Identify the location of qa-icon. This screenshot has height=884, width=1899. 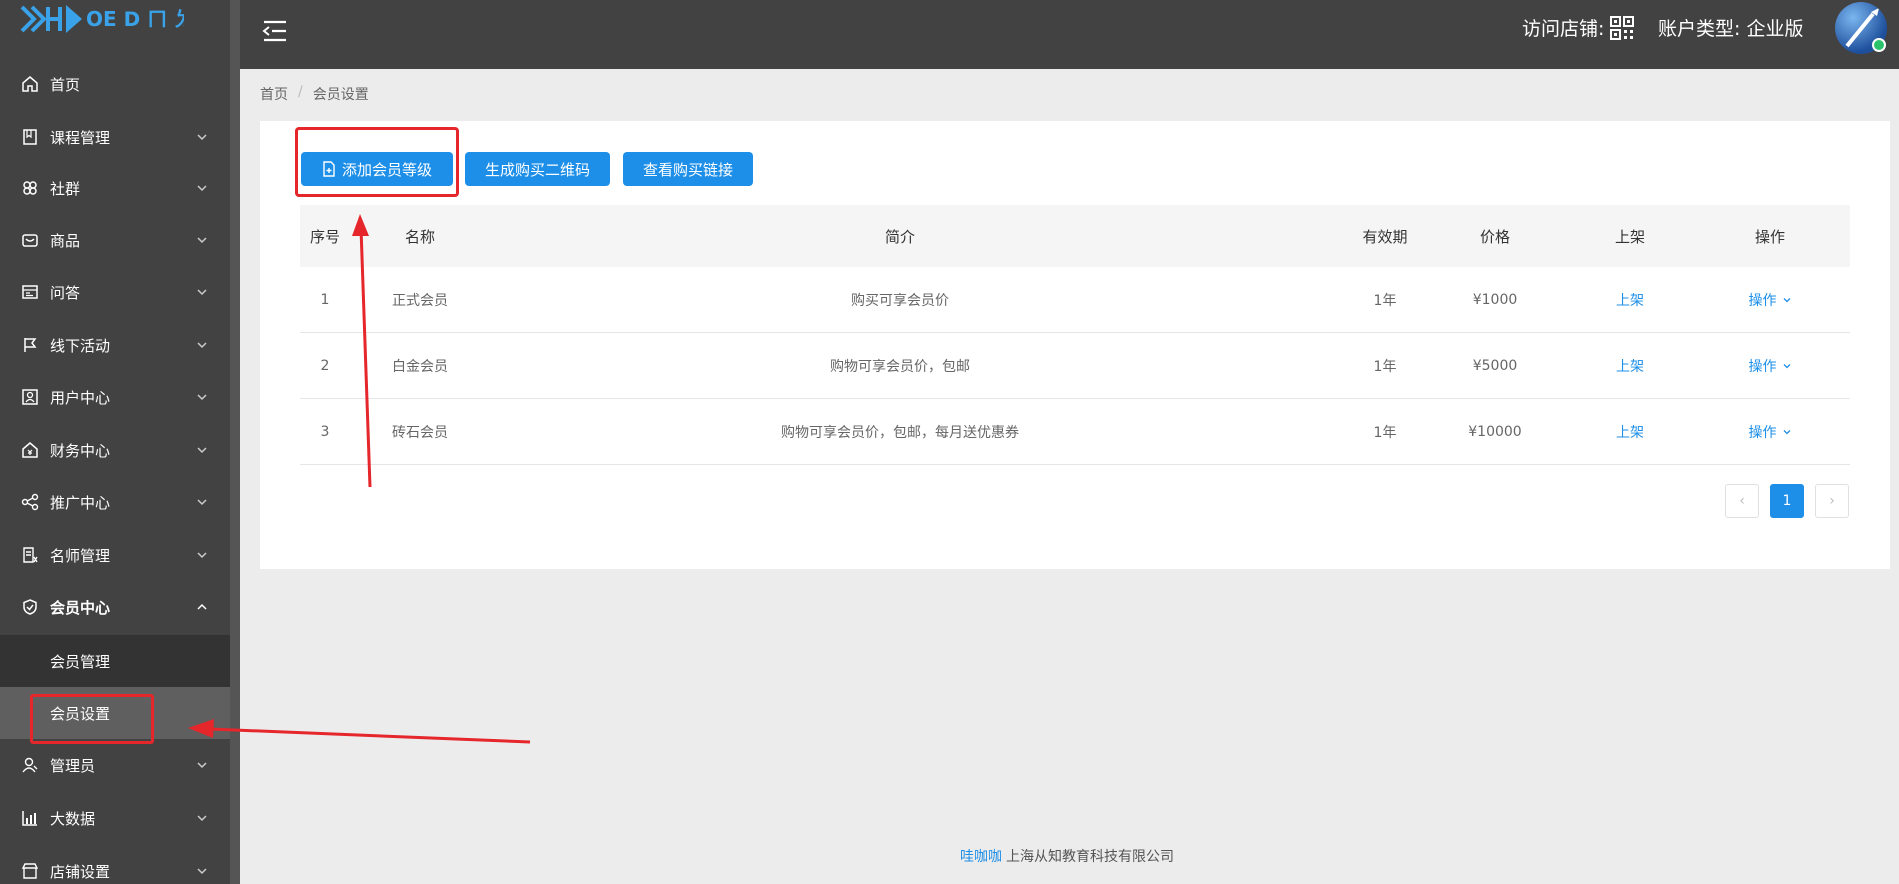
(30, 292).